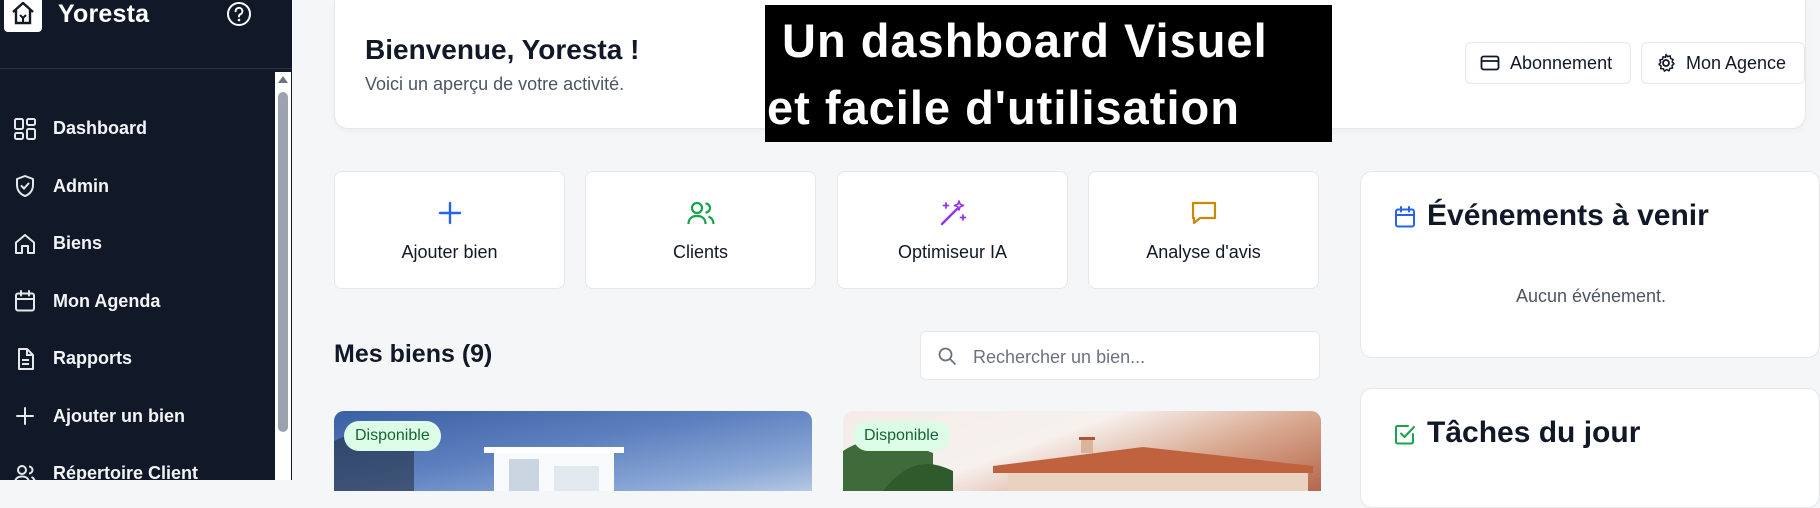  I want to click on sidebar-item-agenda: Mon Agenda, so click(135, 302).